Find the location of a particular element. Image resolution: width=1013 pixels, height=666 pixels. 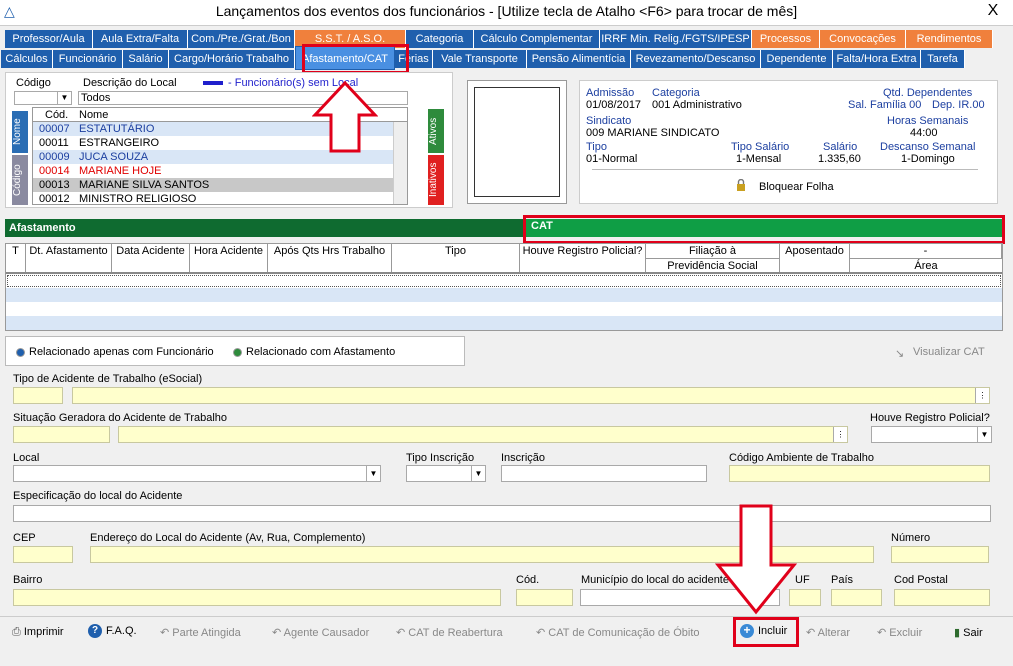

cep-input is located at coordinates (43, 554).